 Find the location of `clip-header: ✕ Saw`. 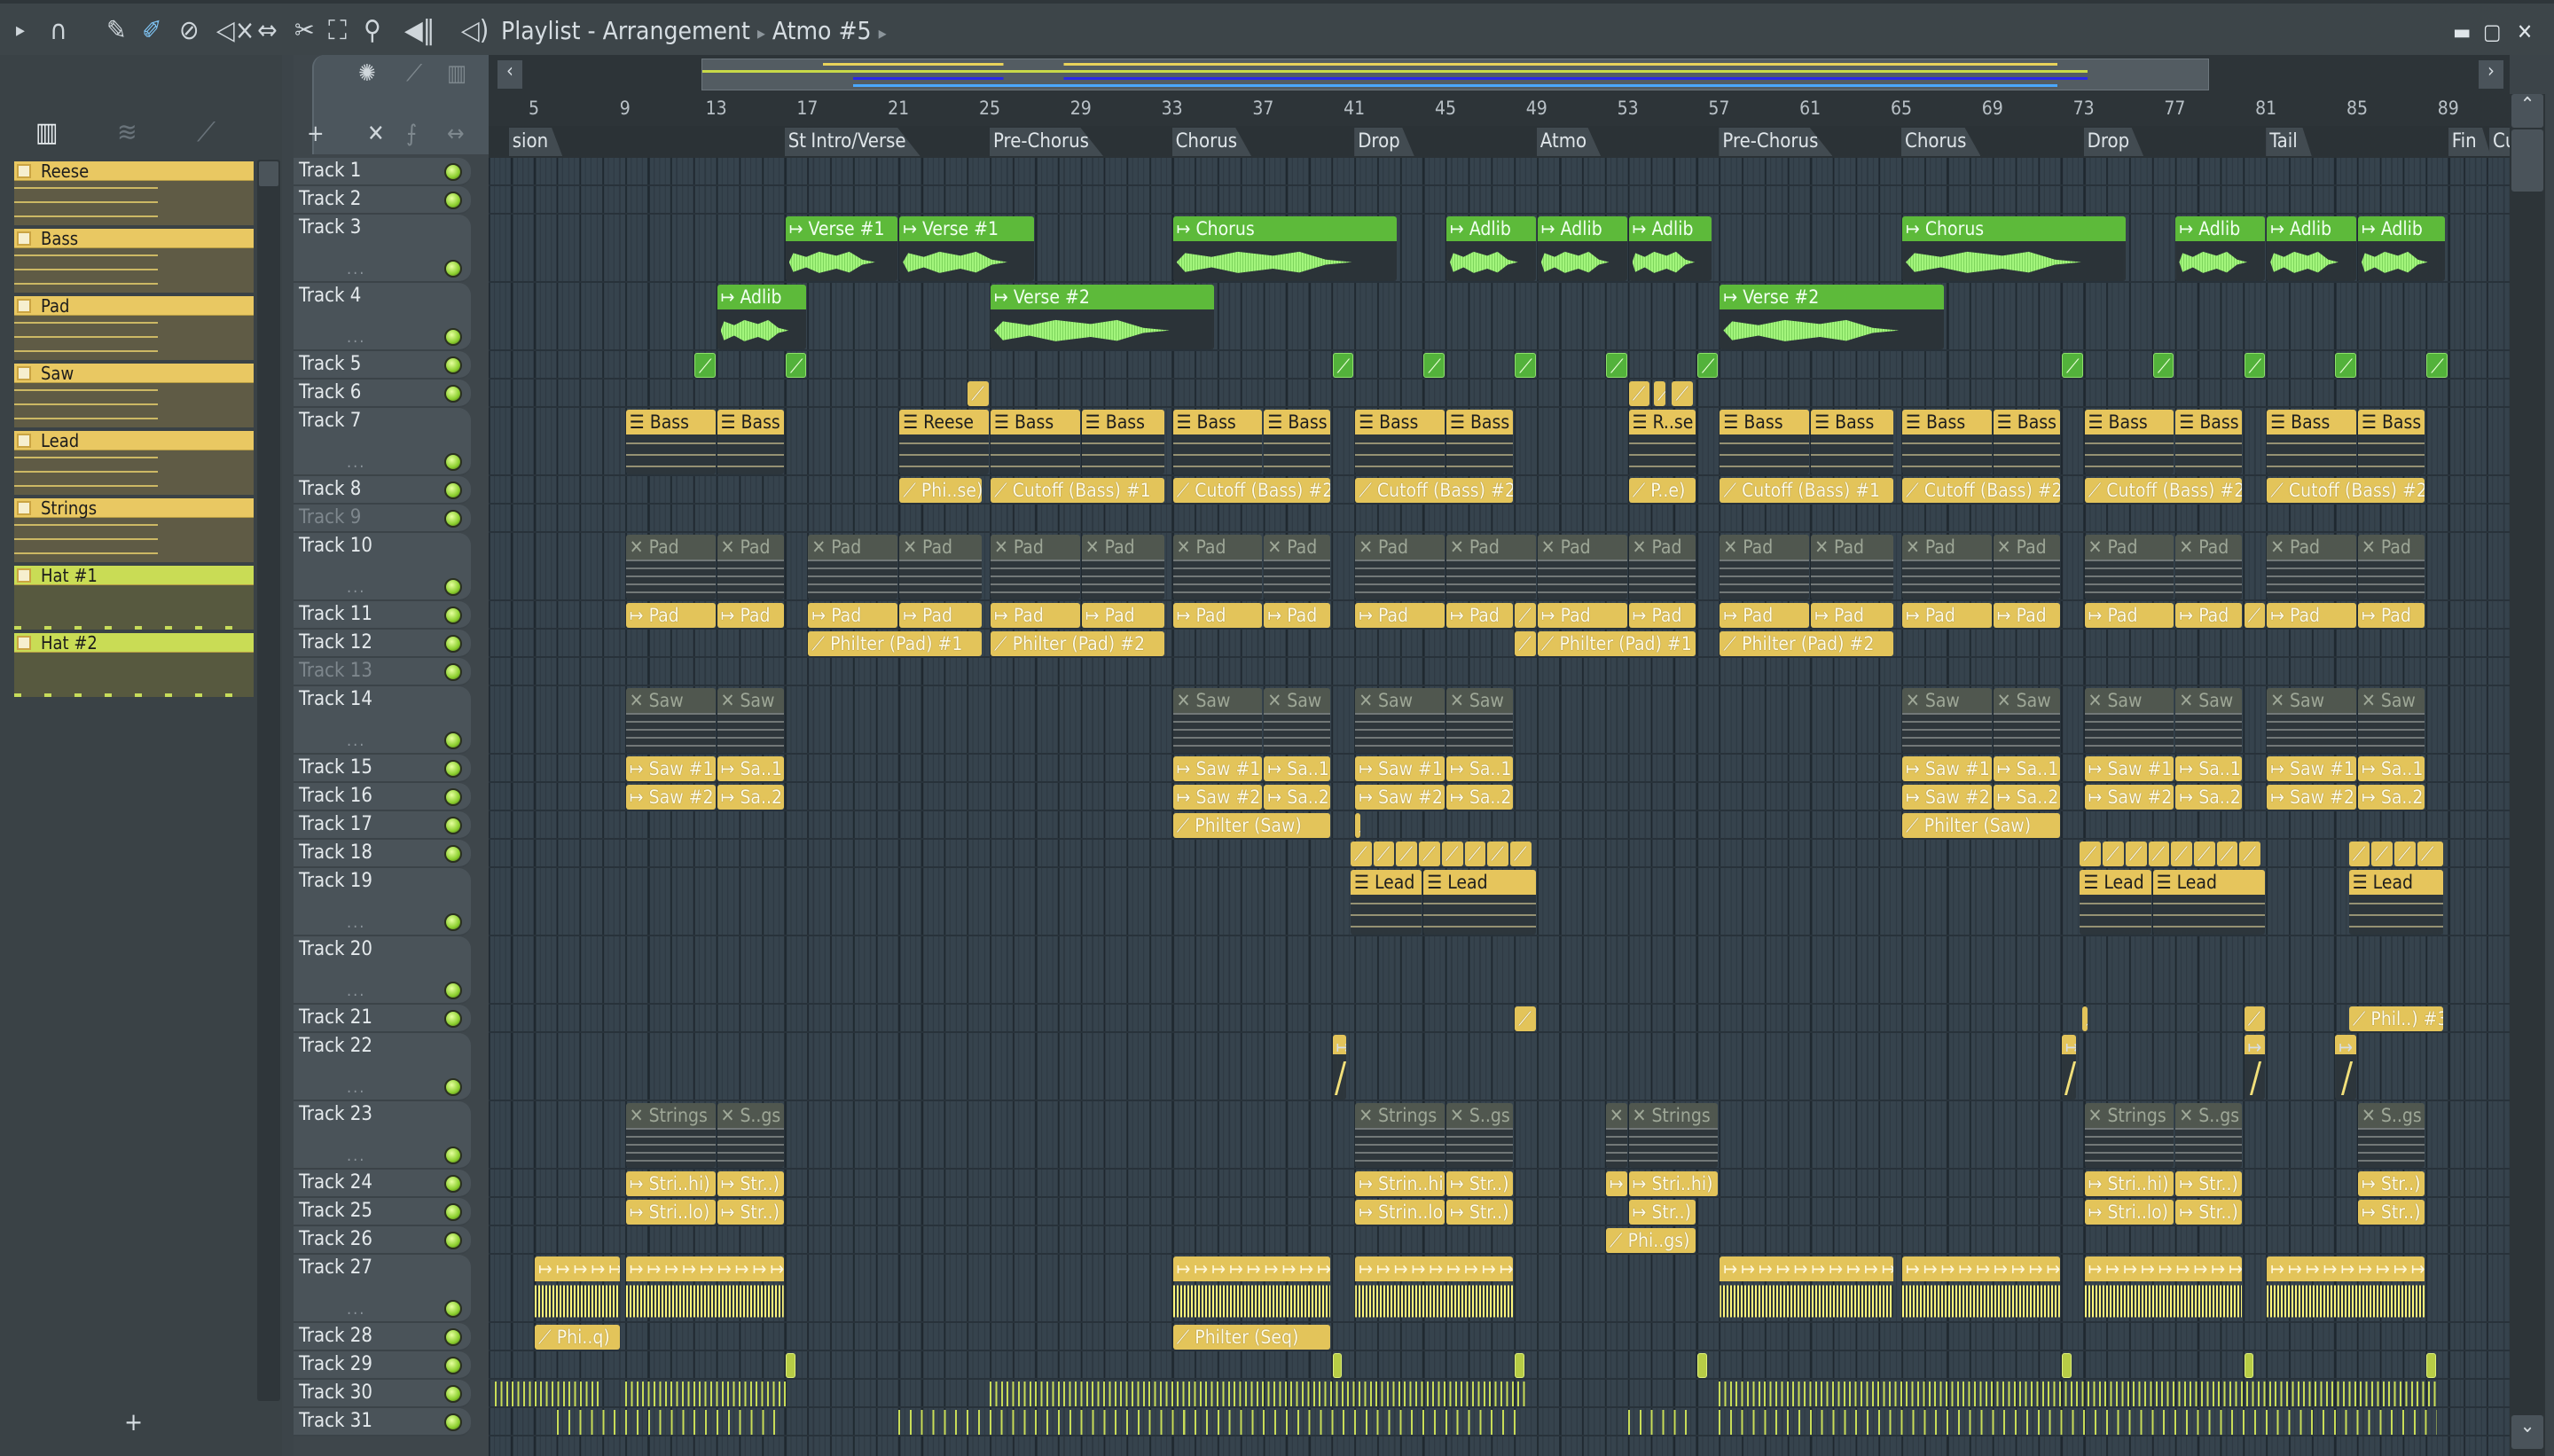

clip-header: ✕ Saw is located at coordinates (1297, 700).